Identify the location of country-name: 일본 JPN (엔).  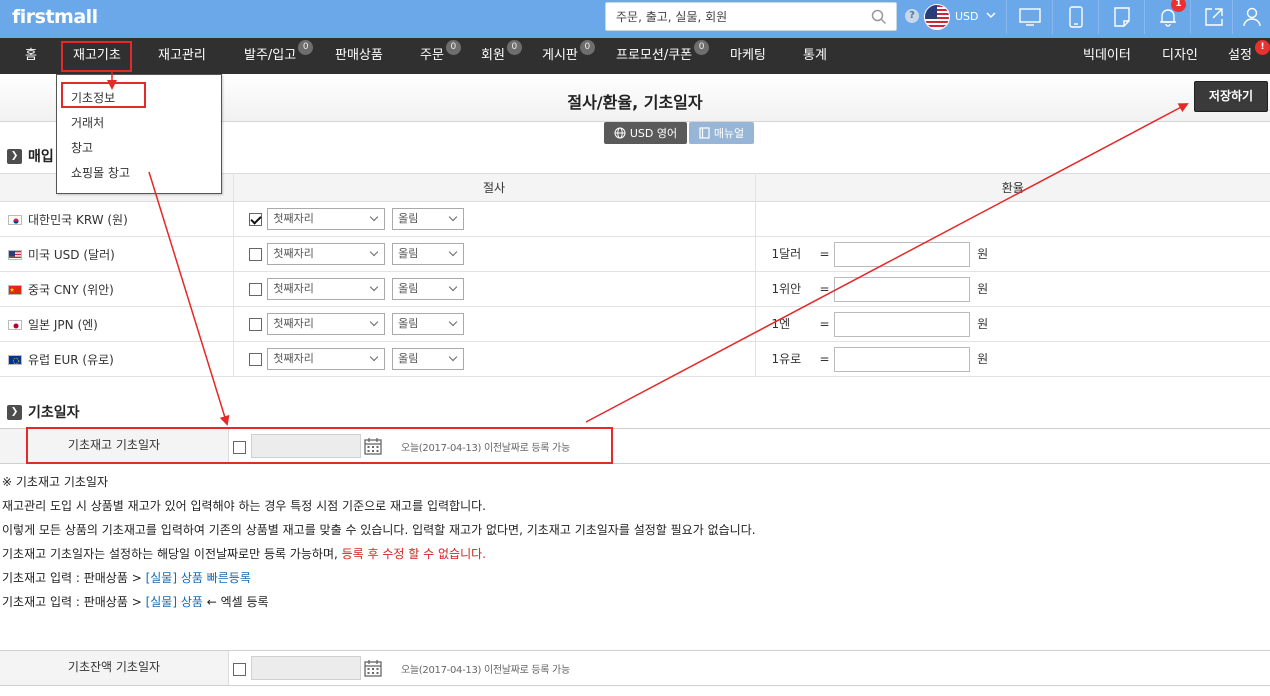
(63, 324).